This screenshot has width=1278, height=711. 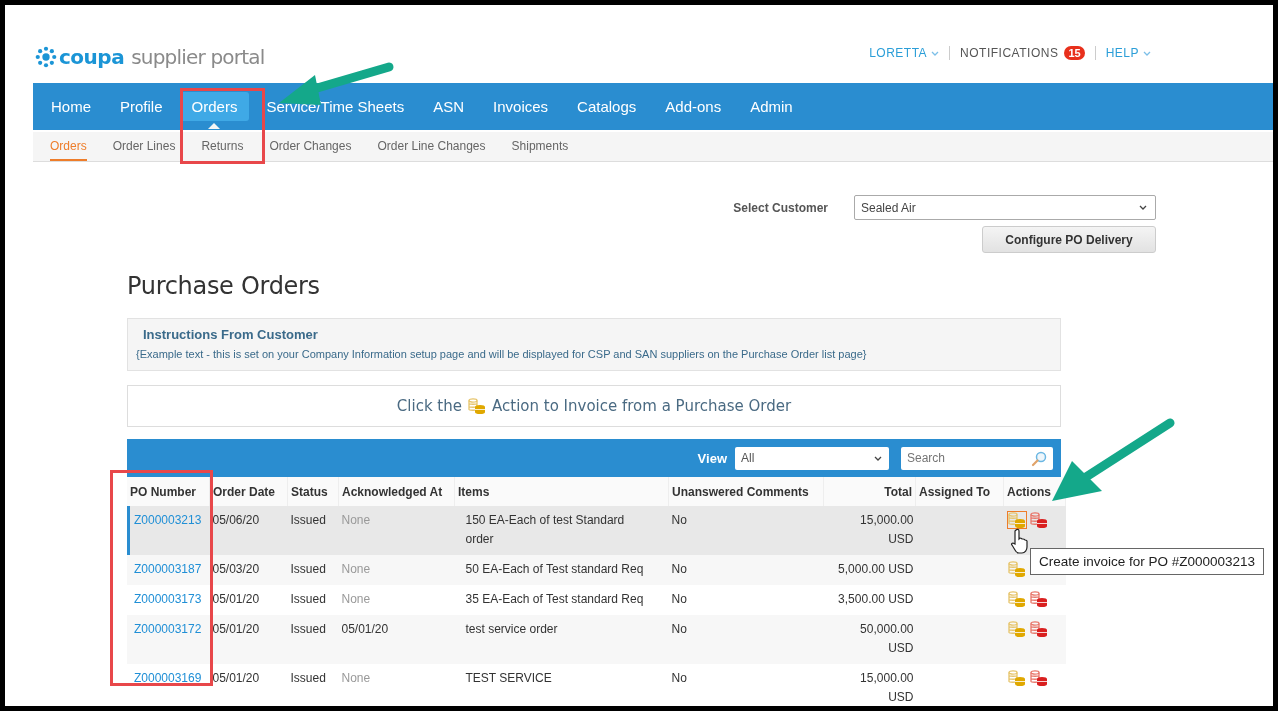 What do you see at coordinates (310, 146) in the screenshot?
I see `subnav-tab: Order Changes` at bounding box center [310, 146].